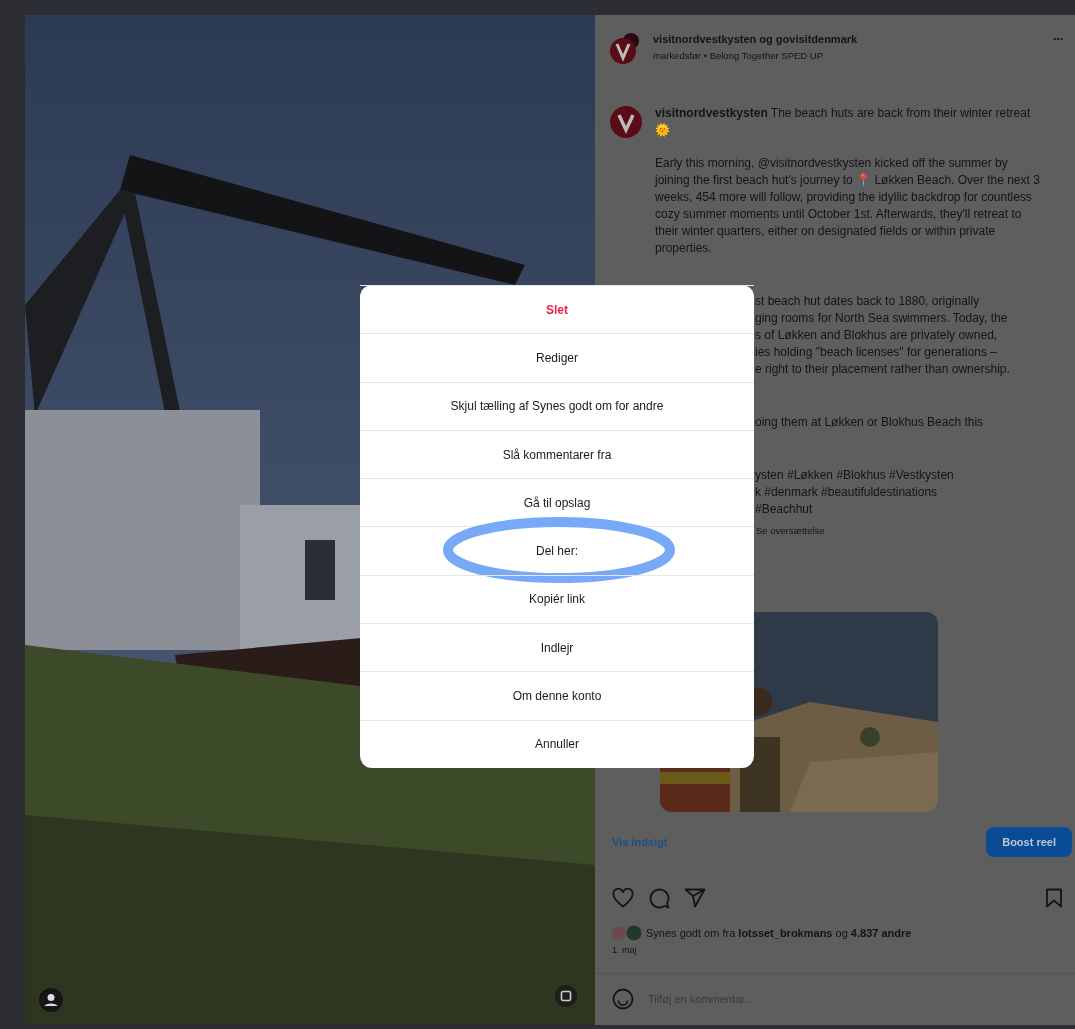 This screenshot has width=1075, height=1029. Describe the element at coordinates (868, 301) in the screenshot. I see `caption-text: st beach hut dates back to 1880, originally` at that location.